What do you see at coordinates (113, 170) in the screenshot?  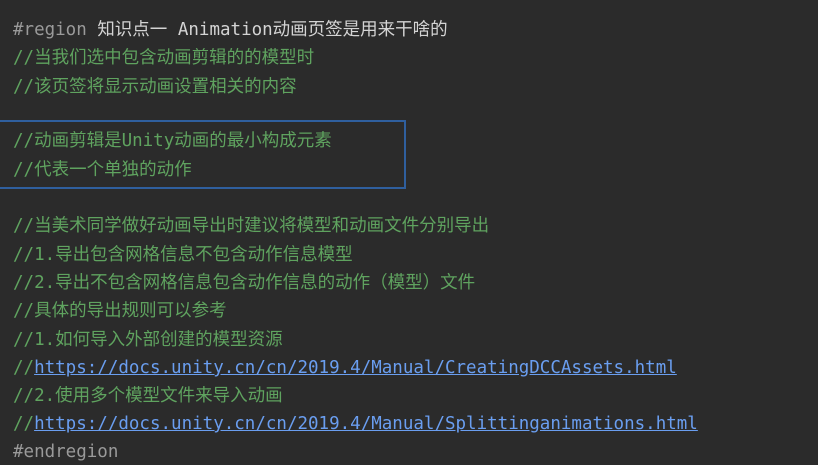 I see `comment-text: 代表一个单独的动作` at bounding box center [113, 170].